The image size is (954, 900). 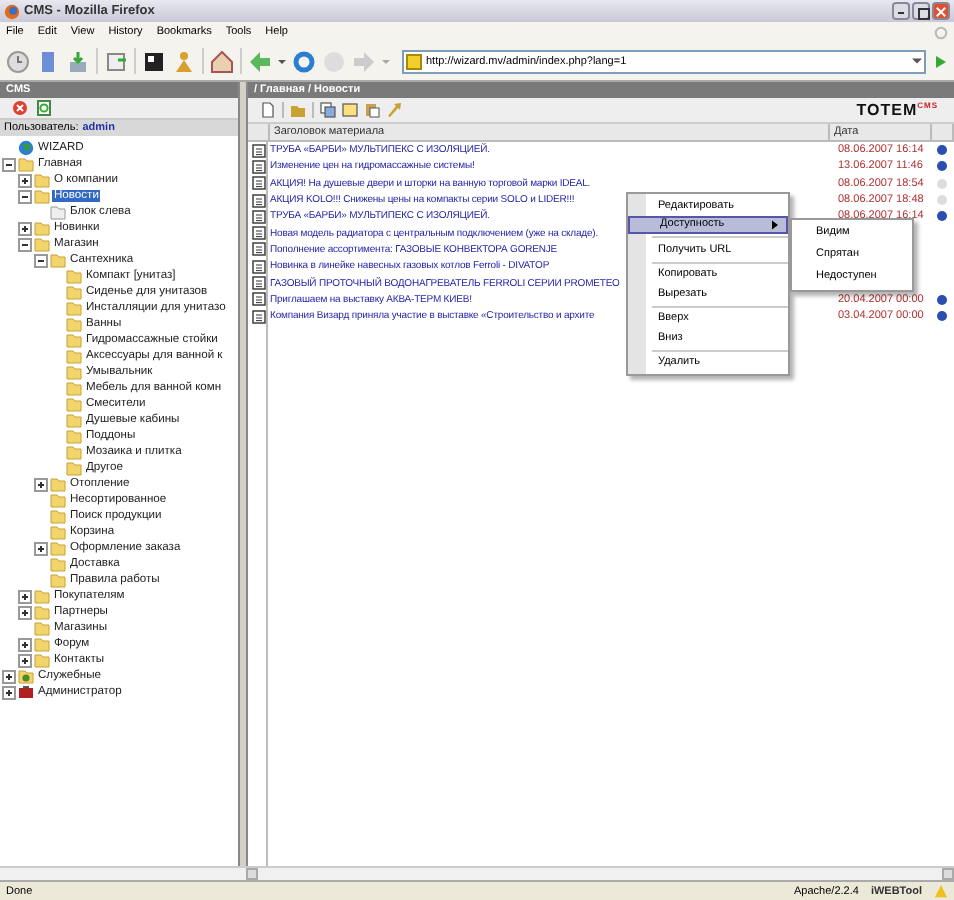 I want to click on maximize-button, so click(x=921, y=11).